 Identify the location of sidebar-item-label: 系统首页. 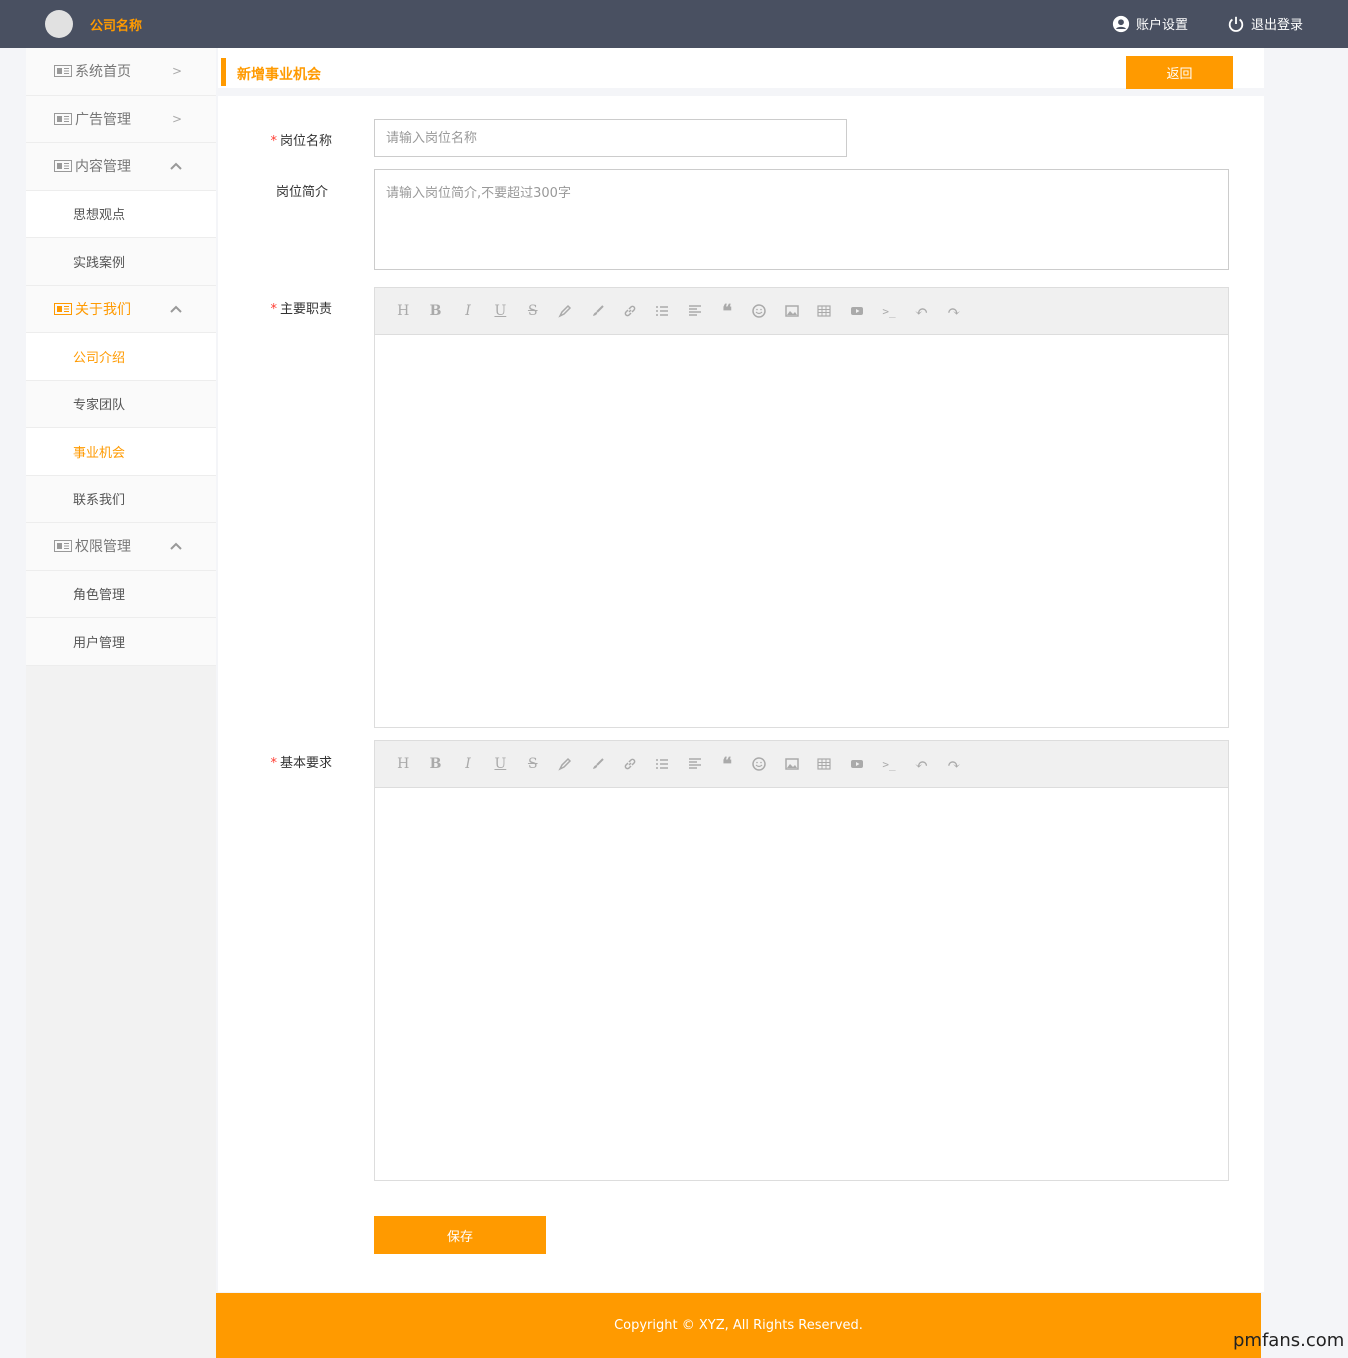
(103, 72).